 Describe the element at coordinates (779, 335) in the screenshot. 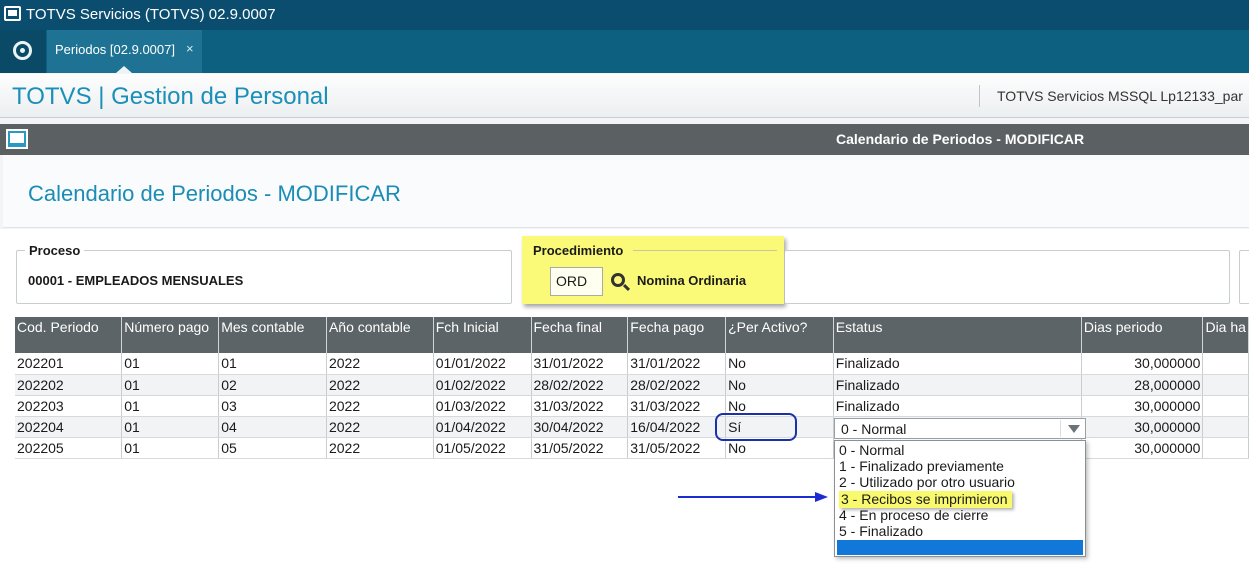

I see `col-header-per-activo: ¿Per Activo?` at that location.